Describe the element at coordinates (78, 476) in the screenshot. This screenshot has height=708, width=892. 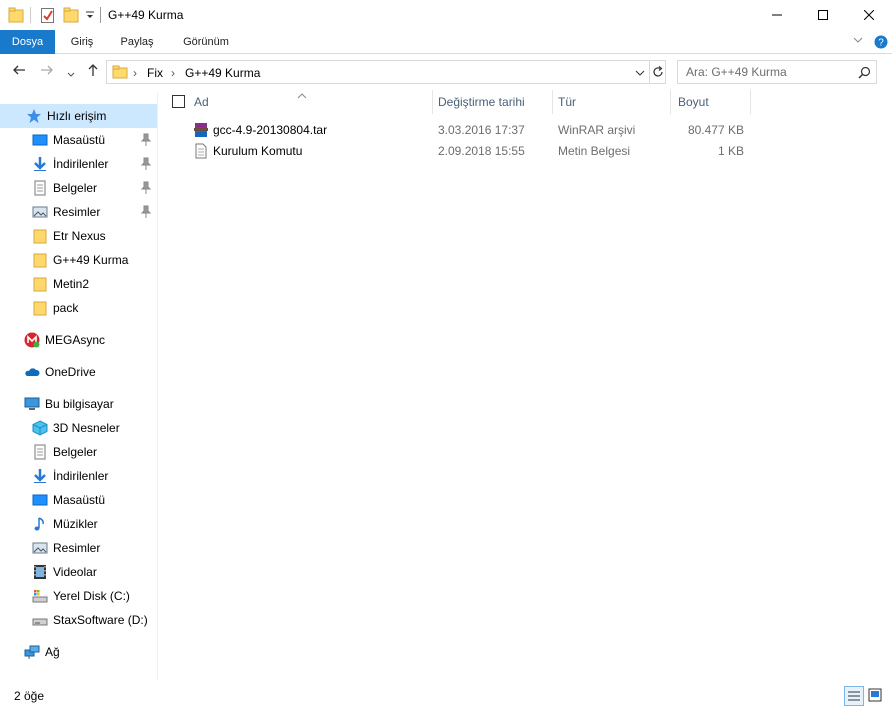
I see `nav-item-downloads-pc: İndirilenler` at that location.